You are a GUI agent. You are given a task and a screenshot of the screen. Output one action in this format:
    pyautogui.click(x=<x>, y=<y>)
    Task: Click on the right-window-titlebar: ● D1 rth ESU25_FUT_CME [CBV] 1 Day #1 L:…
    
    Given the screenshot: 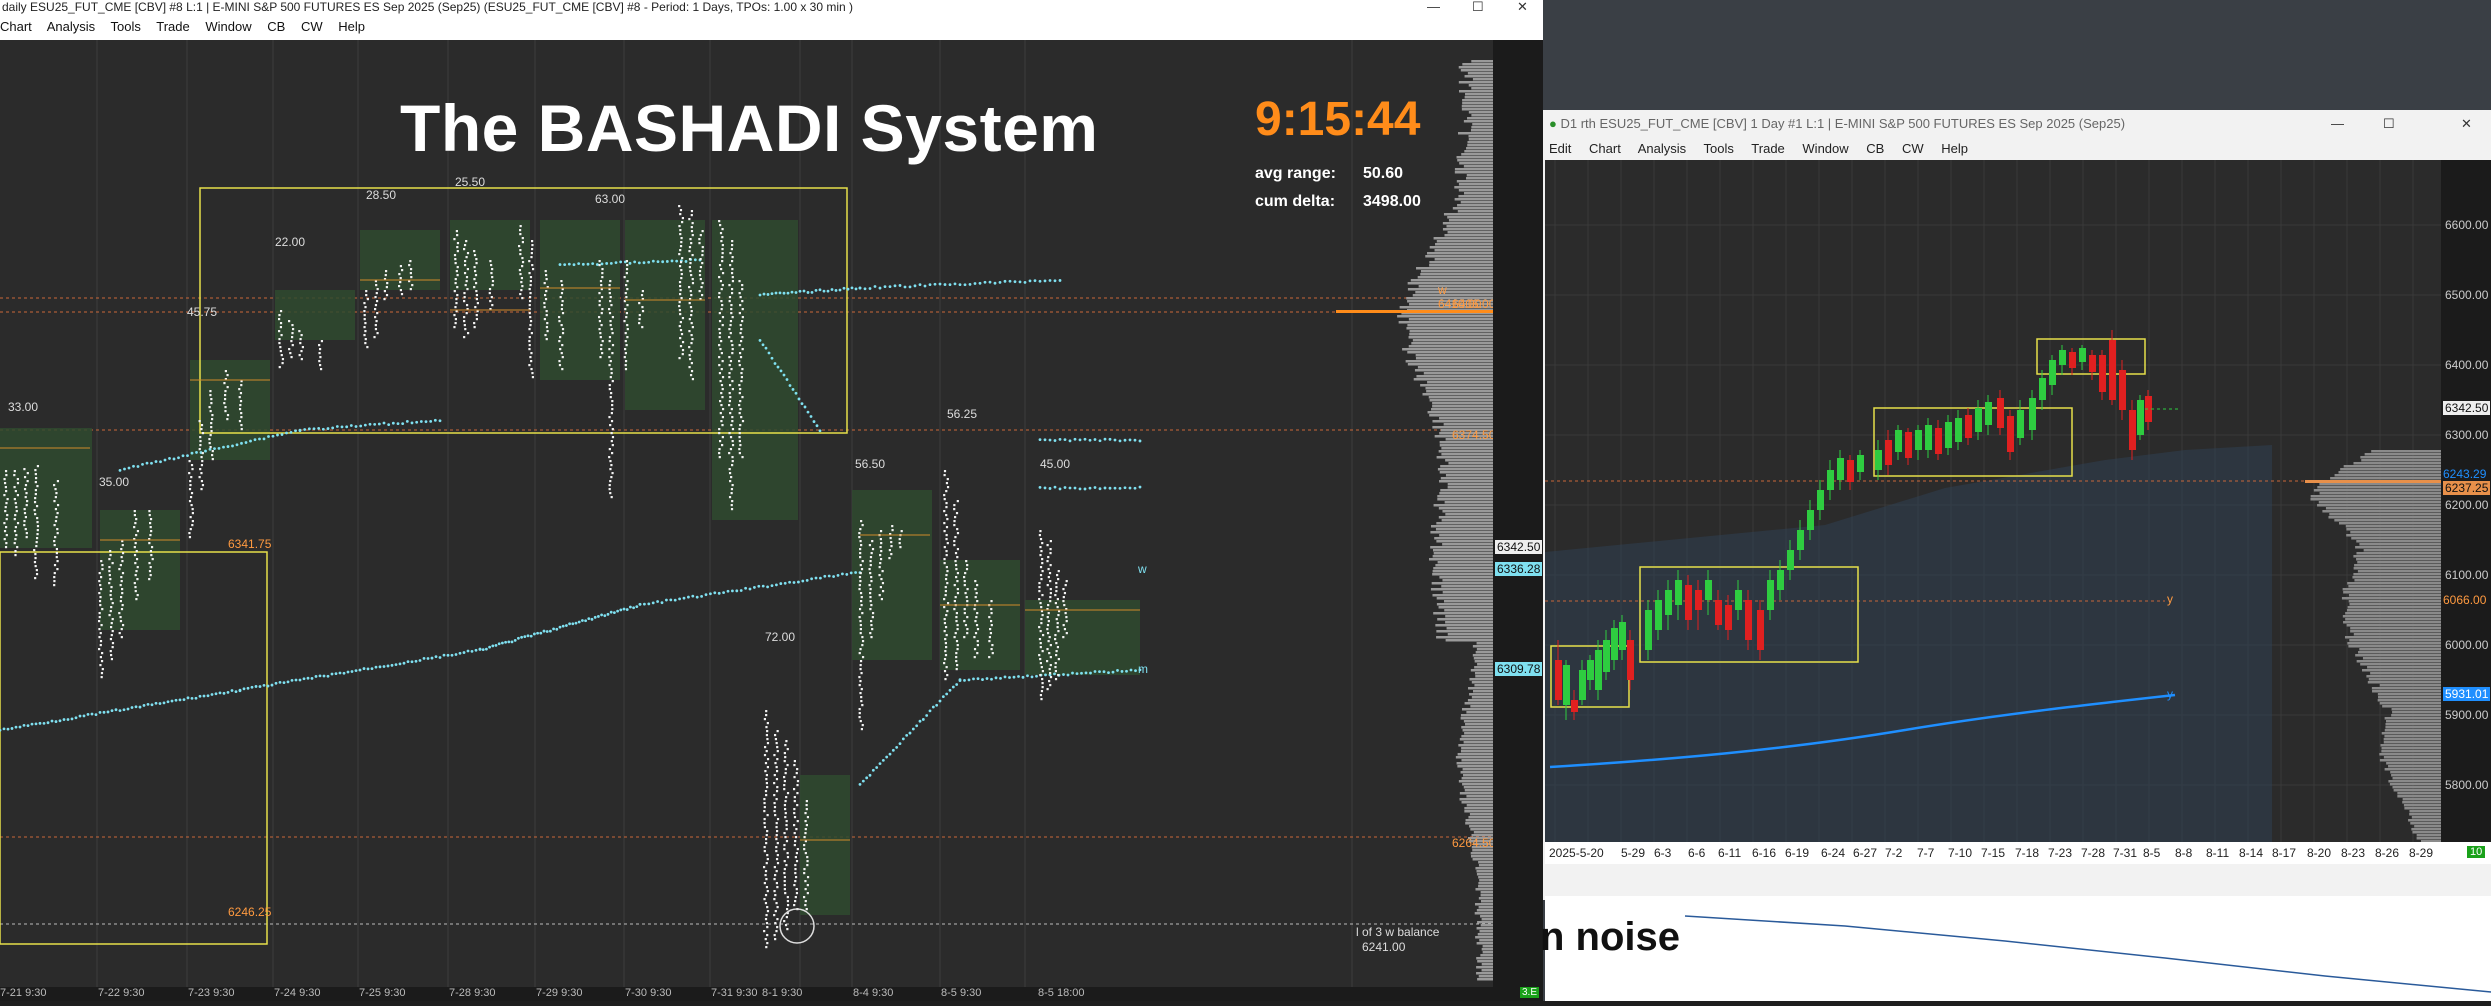 What is the action you would take?
    pyautogui.click(x=2017, y=124)
    